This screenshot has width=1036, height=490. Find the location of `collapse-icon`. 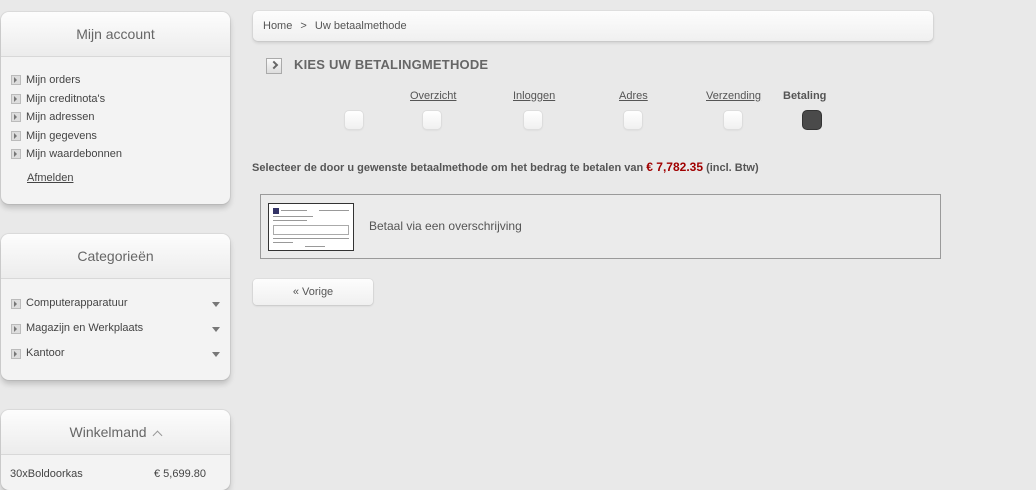

collapse-icon is located at coordinates (158, 435).